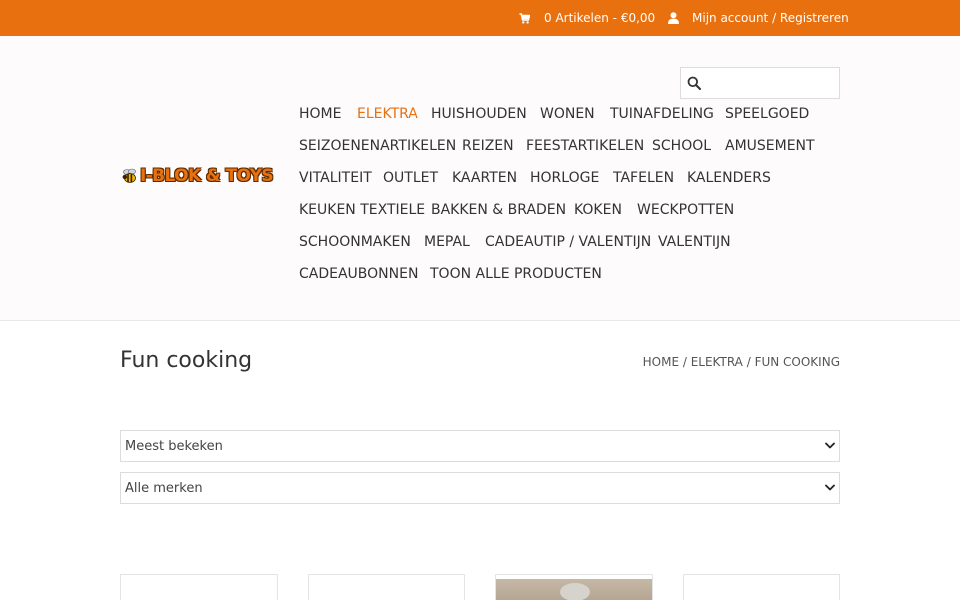  I want to click on cart-link: 0 Artikelen - €0,00, so click(587, 18).